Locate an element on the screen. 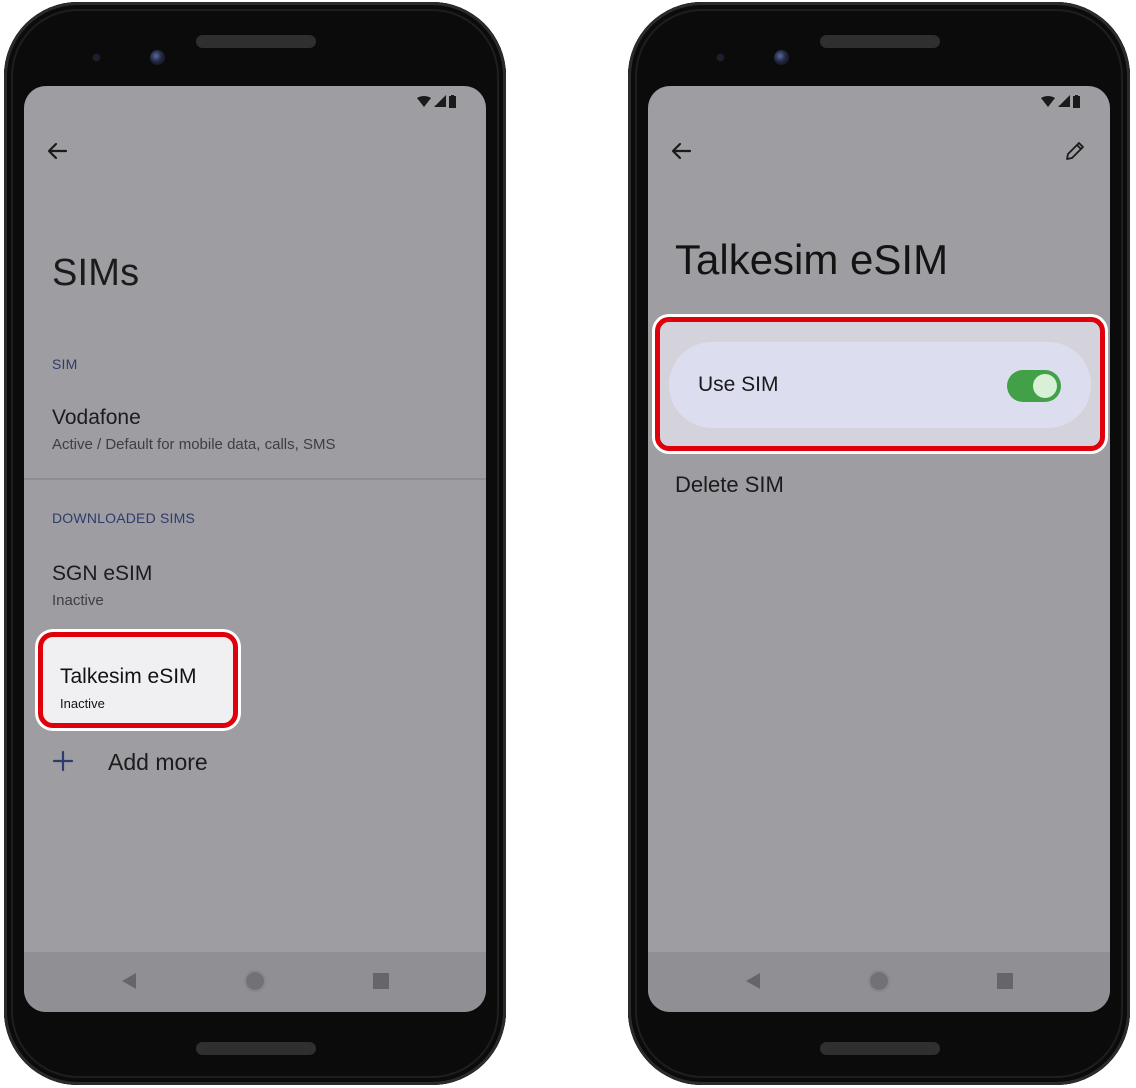 Image resolution: width=1136 pixels, height=1088 pixels. add-more-button: Add more is located at coordinates (152, 763).